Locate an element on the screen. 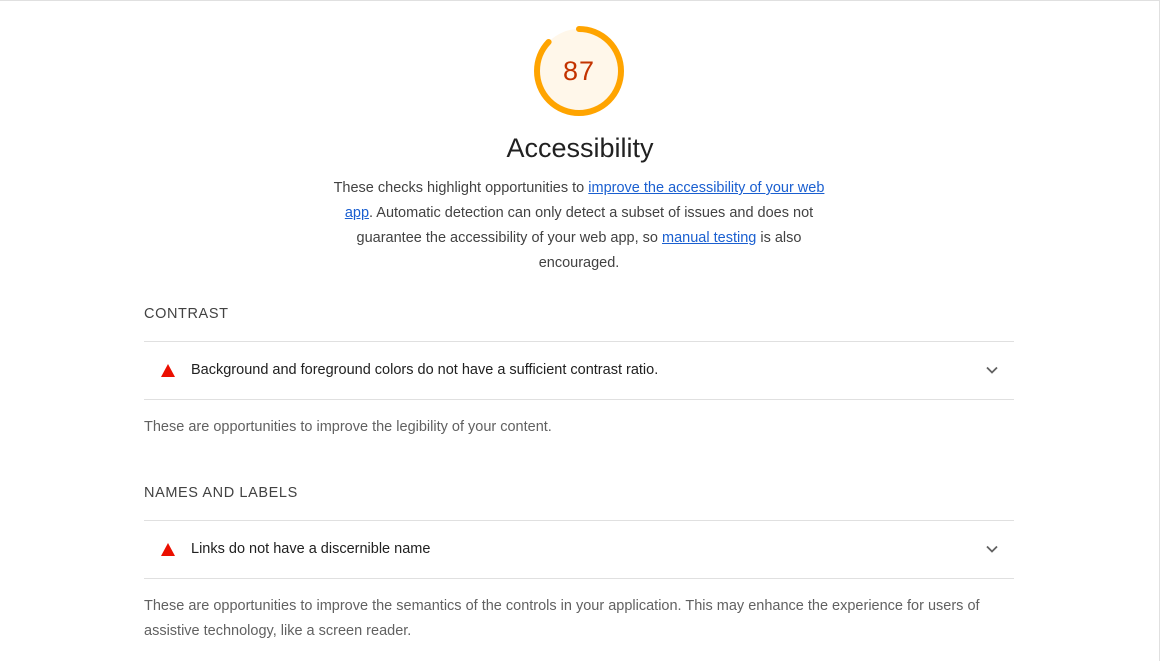  manual-testing-link: manual testing is located at coordinates (709, 238).